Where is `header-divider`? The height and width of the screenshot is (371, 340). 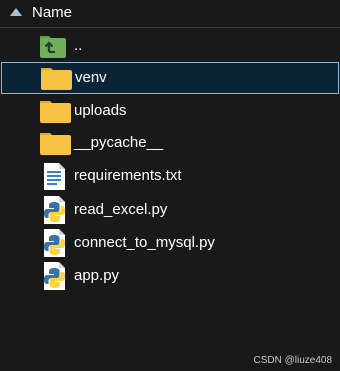
header-divider is located at coordinates (170, 27).